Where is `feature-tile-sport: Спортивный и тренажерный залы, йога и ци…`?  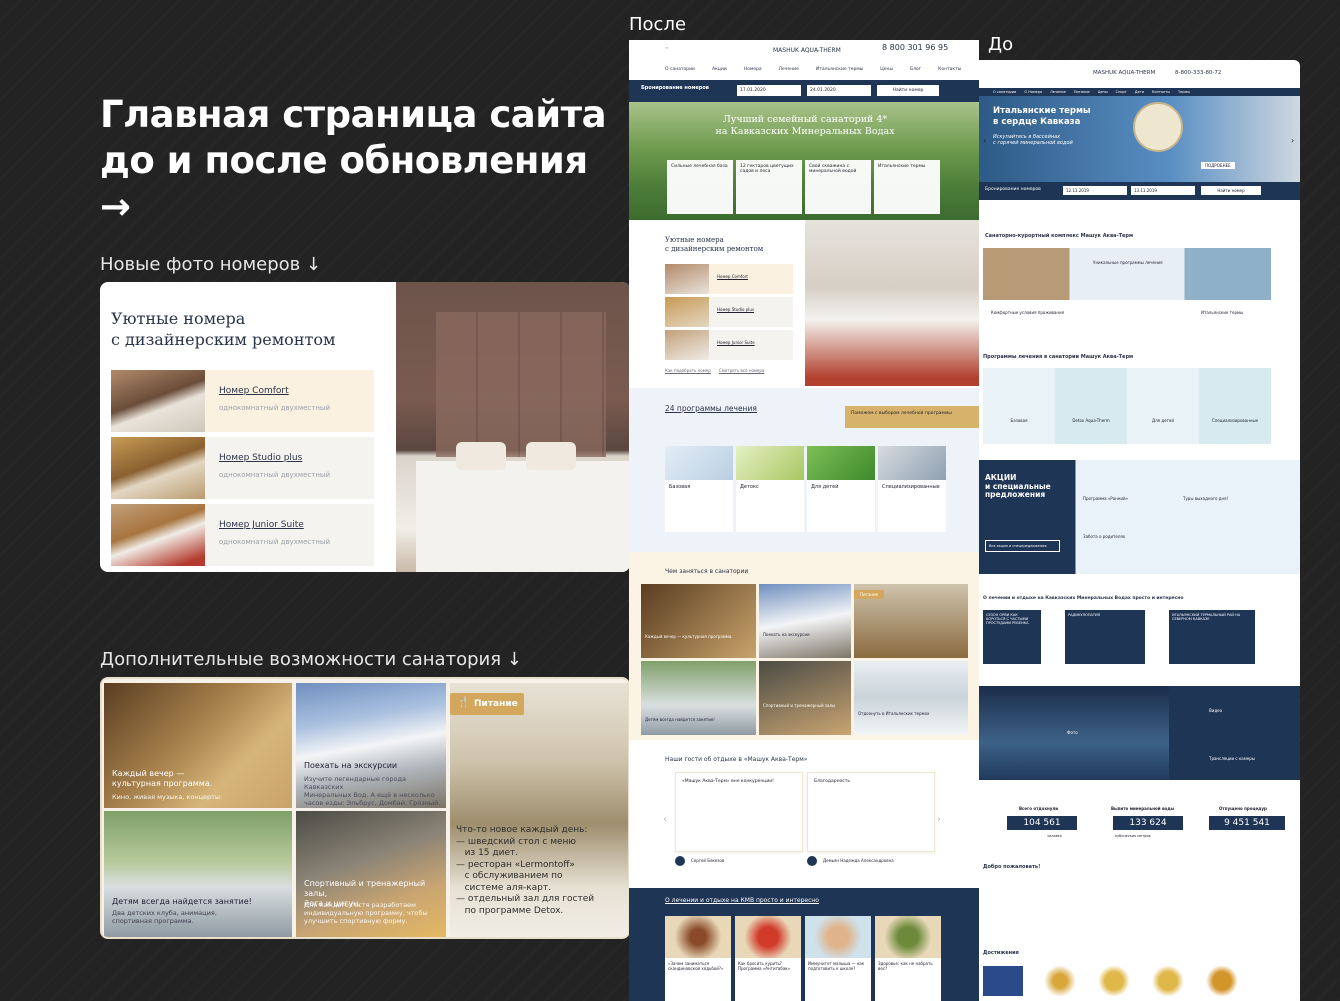
feature-tile-sport: Спортивный и тренажерный залы, йога и ци… is located at coordinates (371, 874).